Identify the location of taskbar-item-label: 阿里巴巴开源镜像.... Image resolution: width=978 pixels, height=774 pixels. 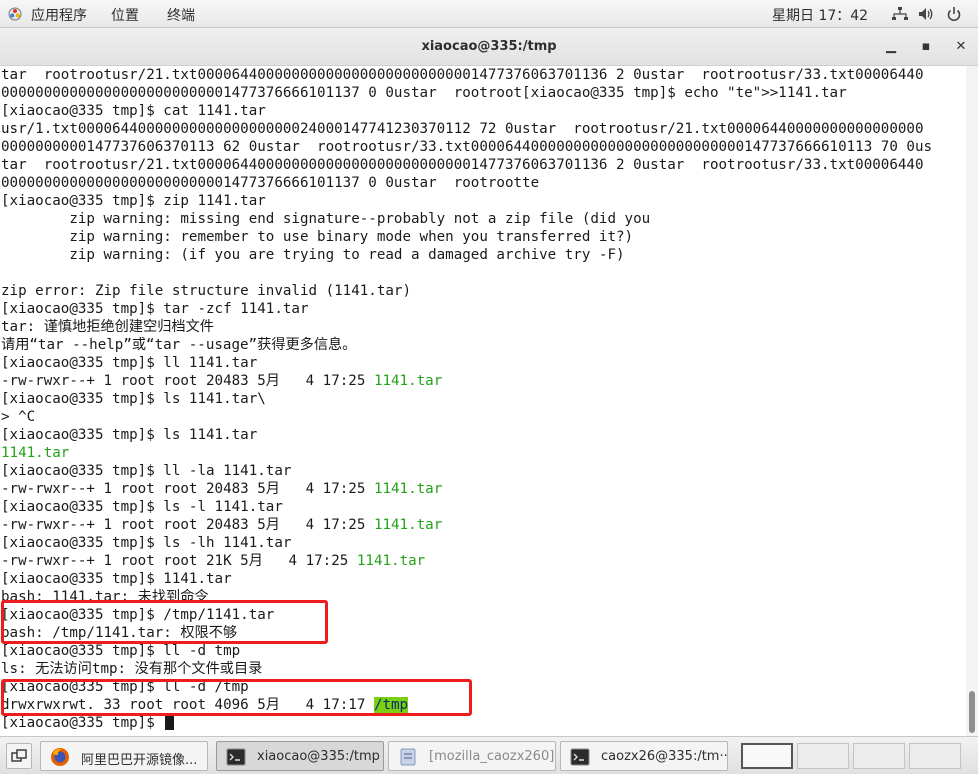
(139, 760).